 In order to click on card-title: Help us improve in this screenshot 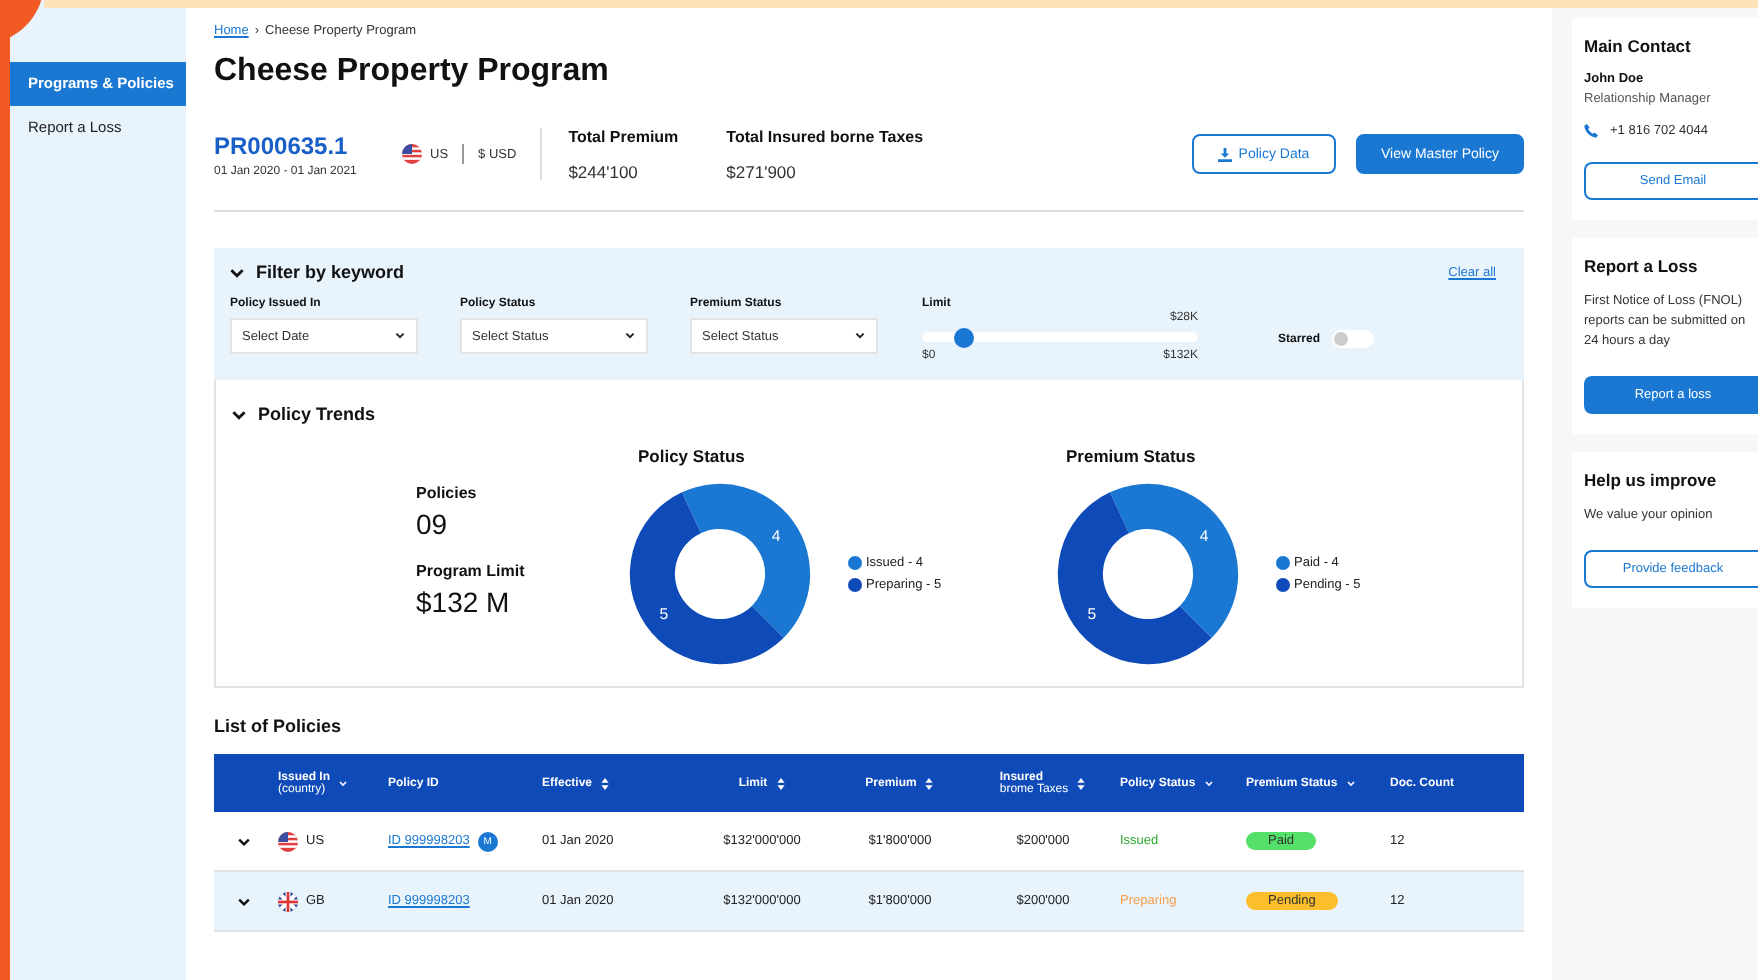, I will do `click(1651, 480)`.